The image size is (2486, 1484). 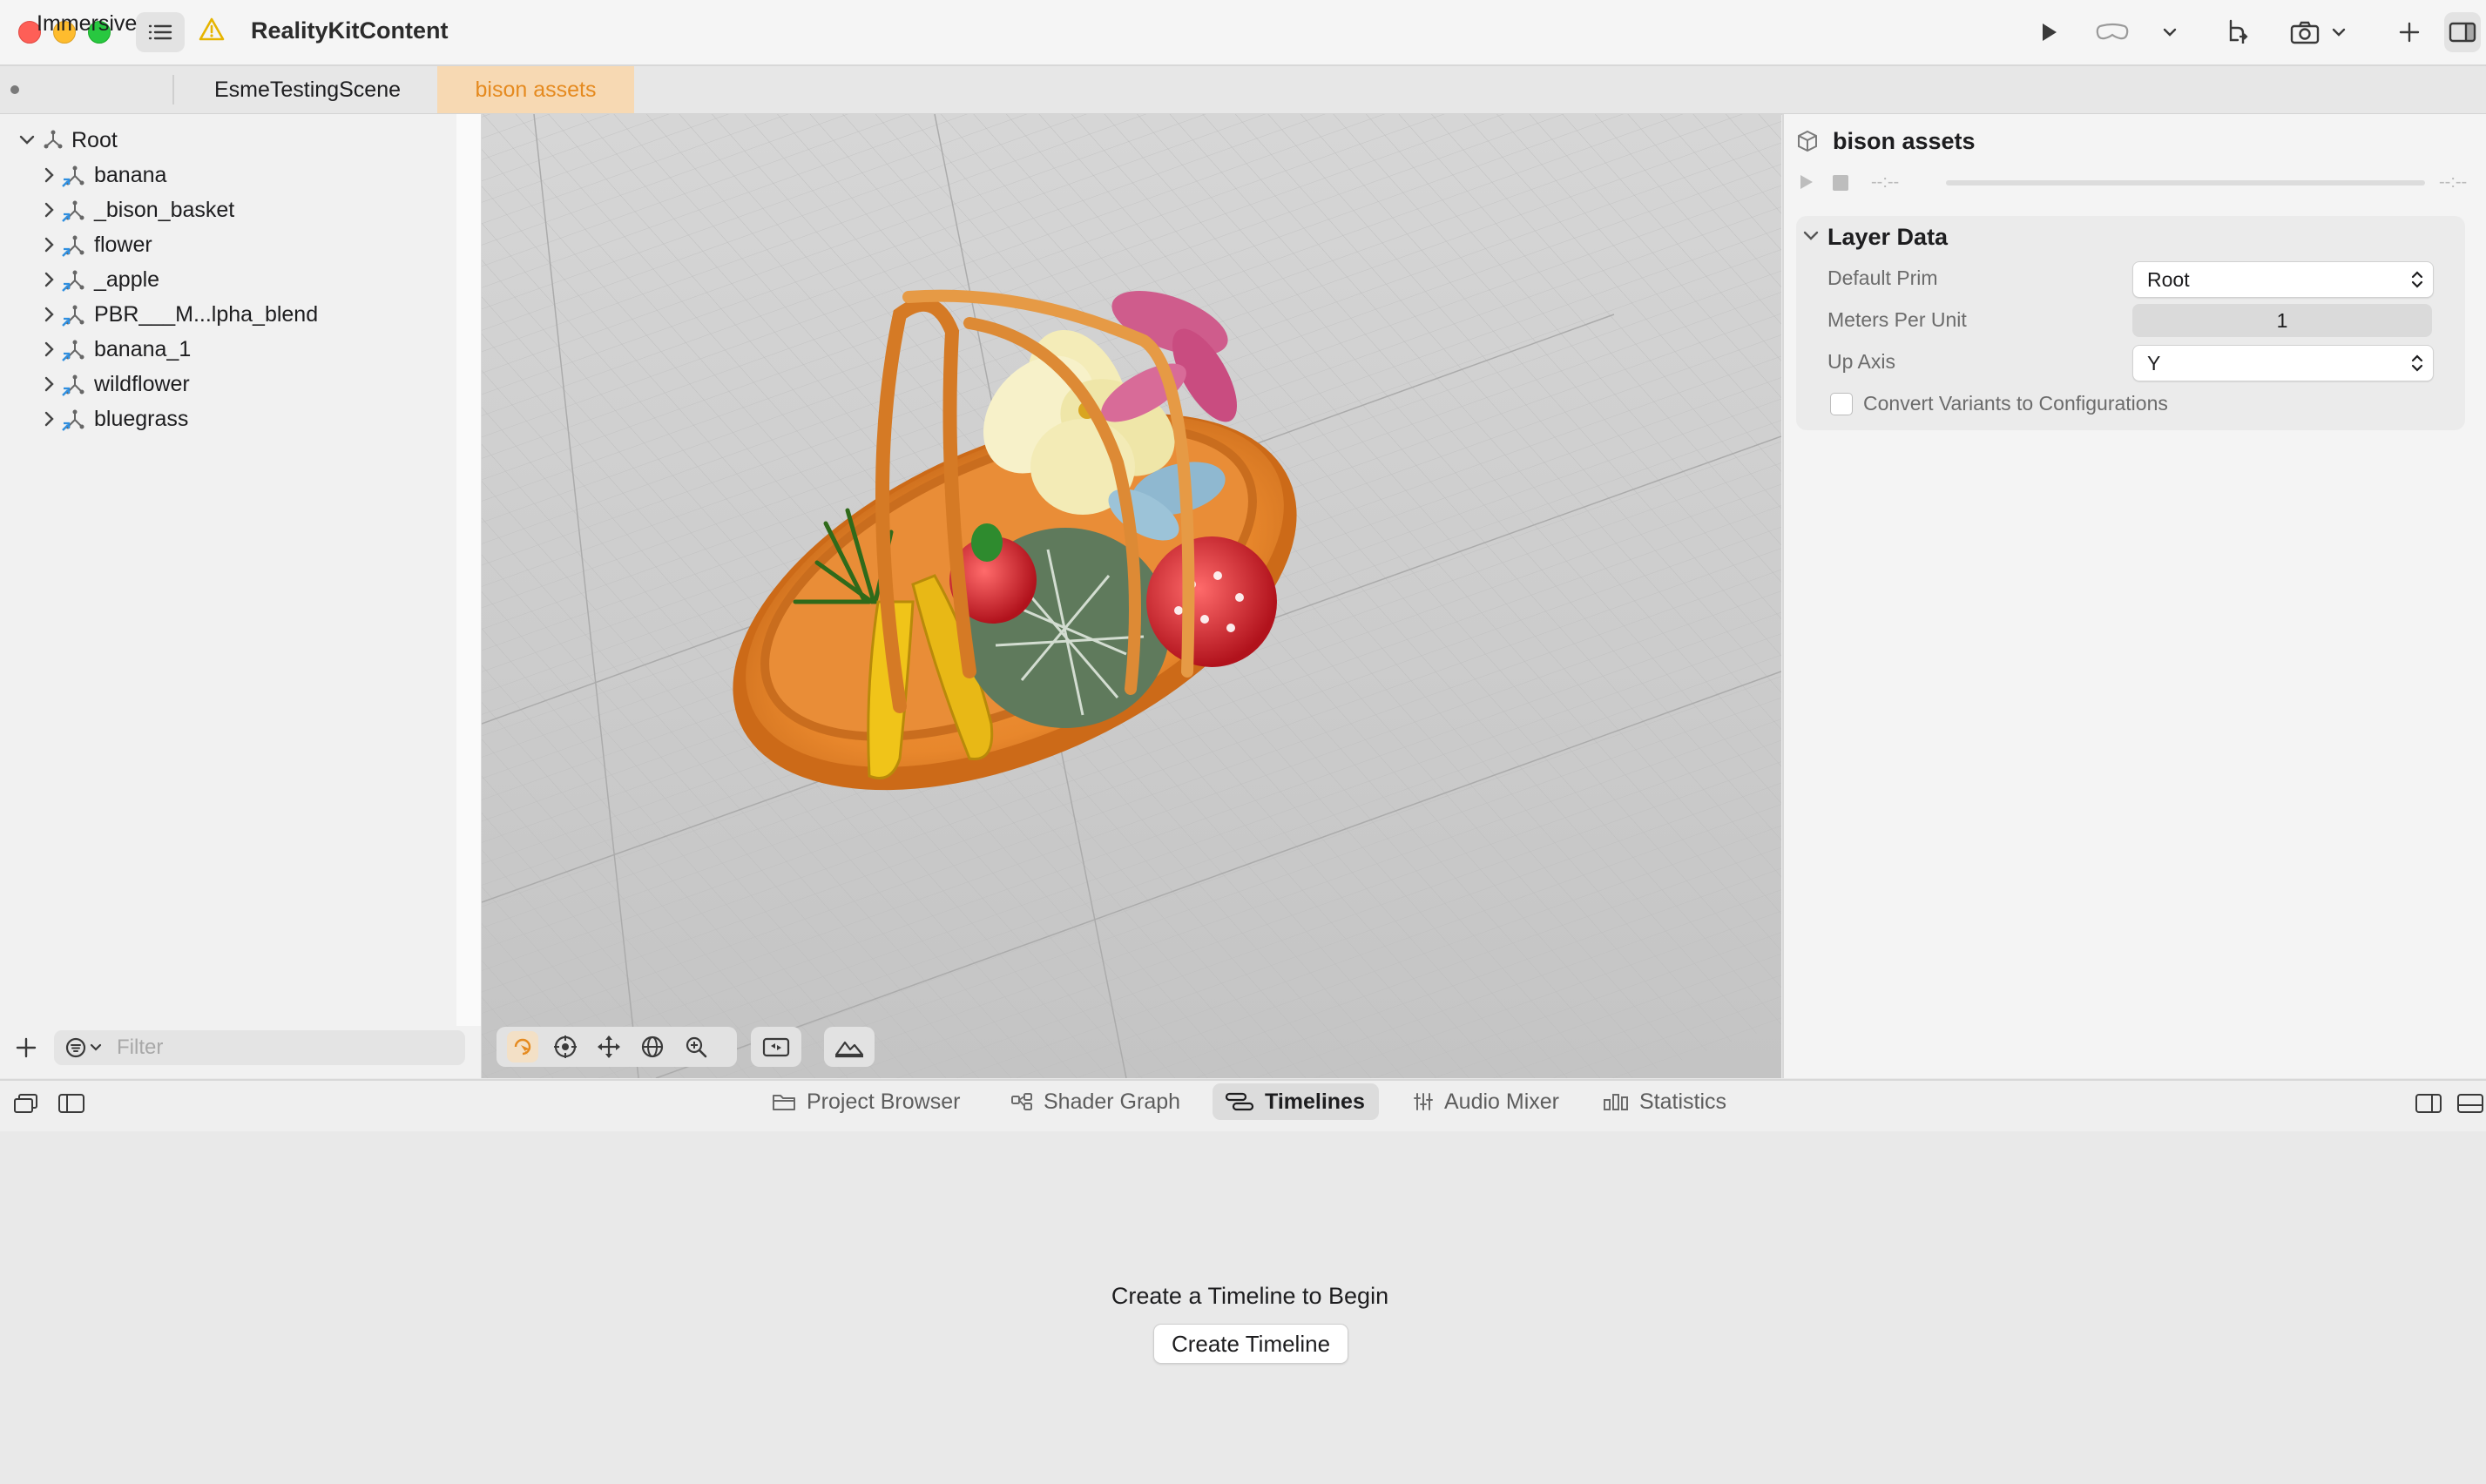 What do you see at coordinates (469, 596) in the screenshot?
I see `navigator-divider` at bounding box center [469, 596].